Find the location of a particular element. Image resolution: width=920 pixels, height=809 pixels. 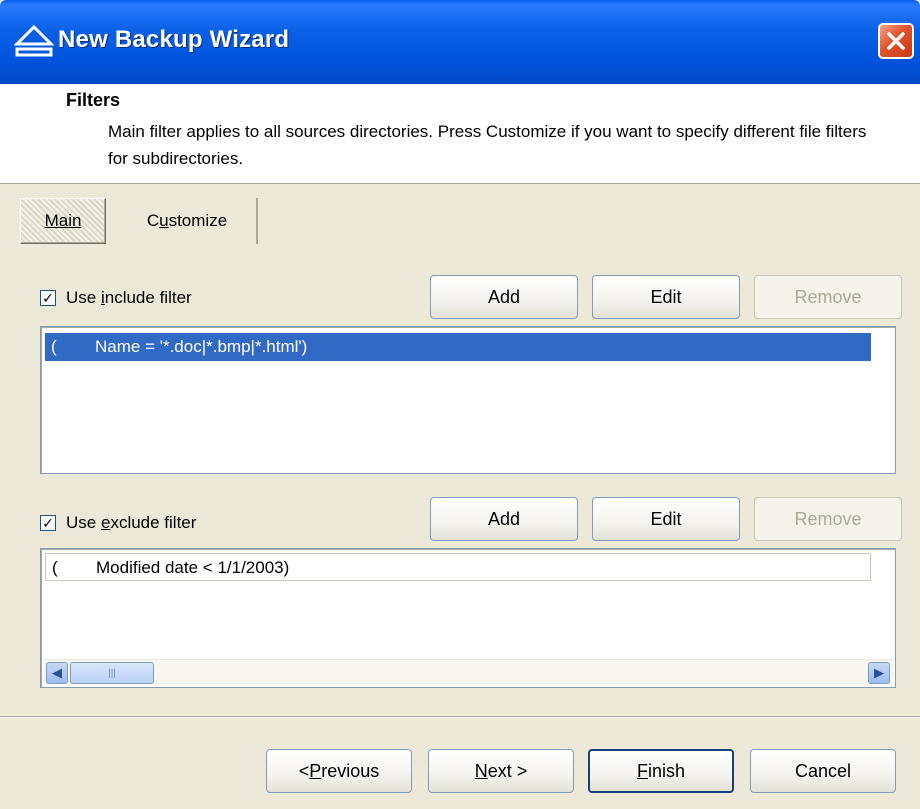

footer-divider is located at coordinates (460, 717).